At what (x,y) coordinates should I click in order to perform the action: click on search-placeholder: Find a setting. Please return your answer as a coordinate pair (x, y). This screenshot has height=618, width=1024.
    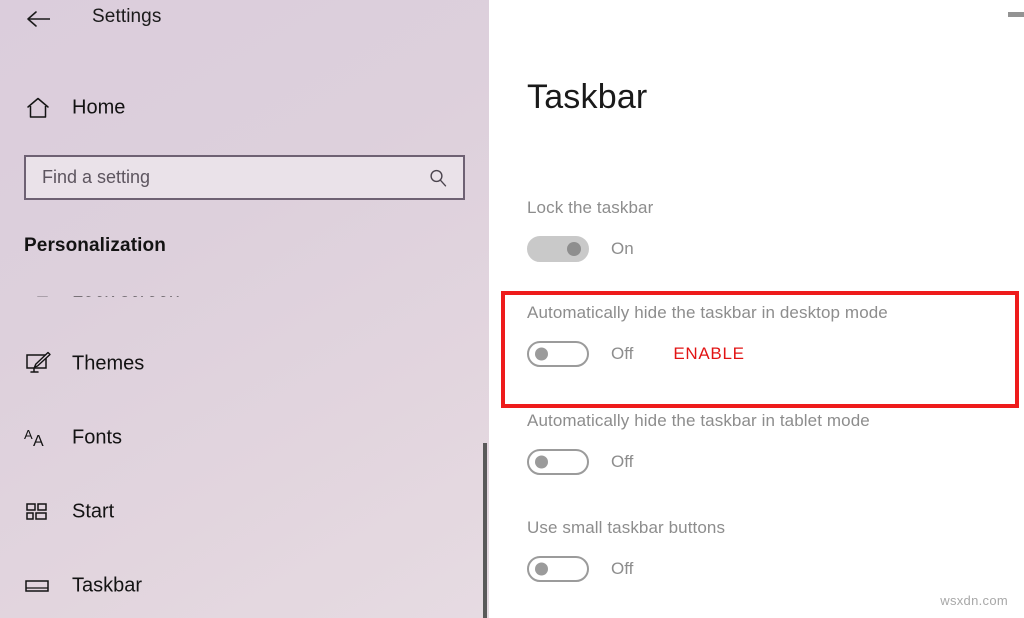
    Looking at the image, I should click on (96, 177).